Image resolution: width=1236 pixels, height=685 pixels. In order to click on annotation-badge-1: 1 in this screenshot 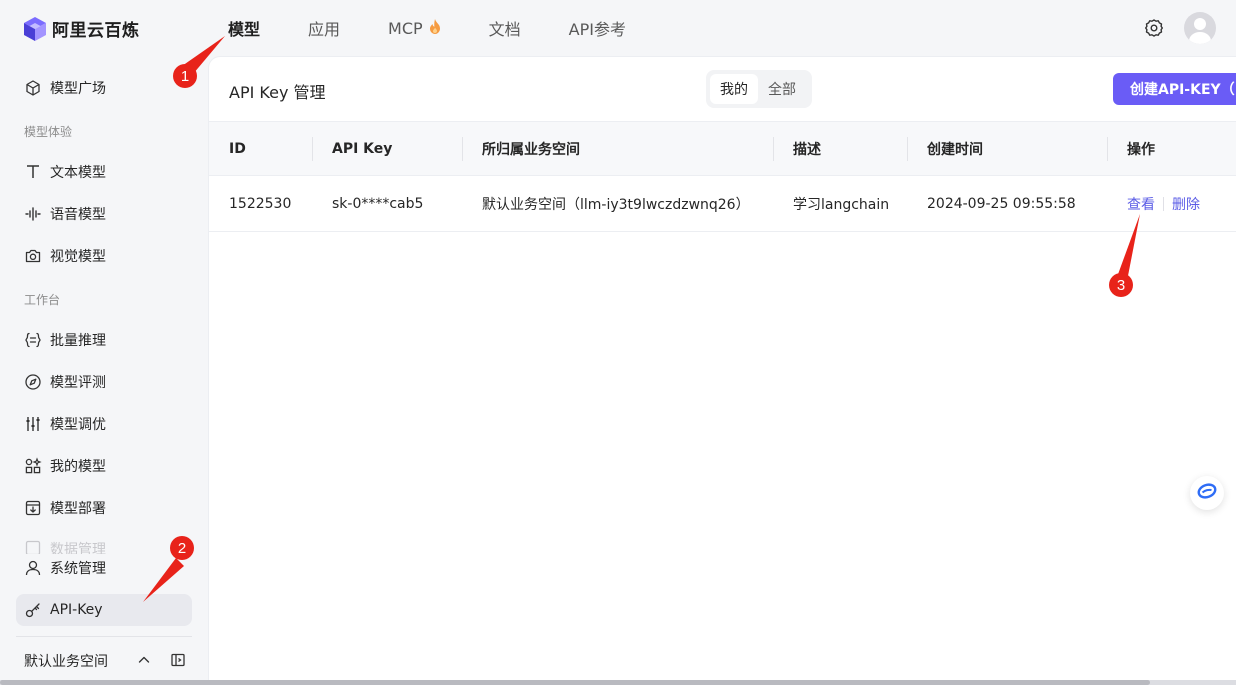, I will do `click(185, 76)`.